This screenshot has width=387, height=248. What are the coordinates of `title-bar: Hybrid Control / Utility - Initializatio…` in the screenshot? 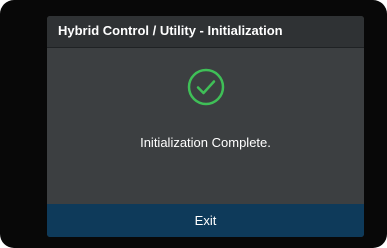 It's located at (205, 32).